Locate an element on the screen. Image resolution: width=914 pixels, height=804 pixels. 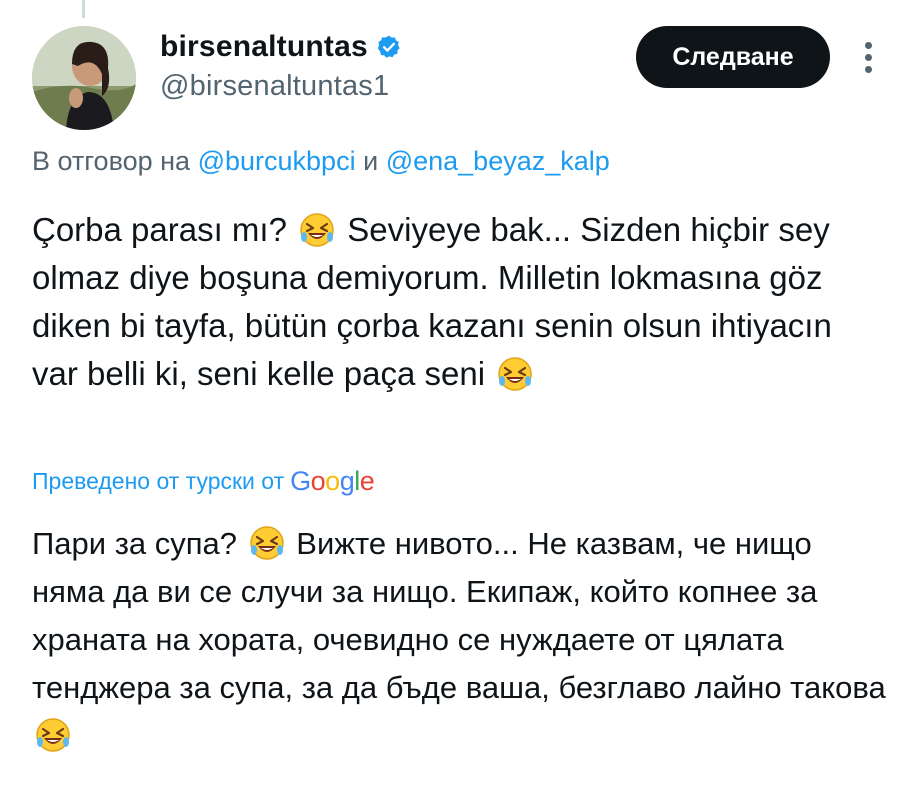
reply-conjunction: и is located at coordinates (371, 161).